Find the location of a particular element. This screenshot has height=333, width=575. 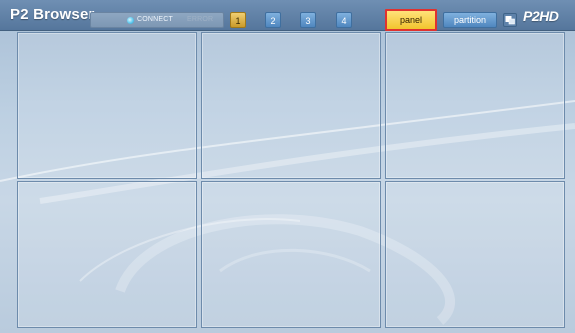

connect-label: CONNECT is located at coordinates (155, 19).